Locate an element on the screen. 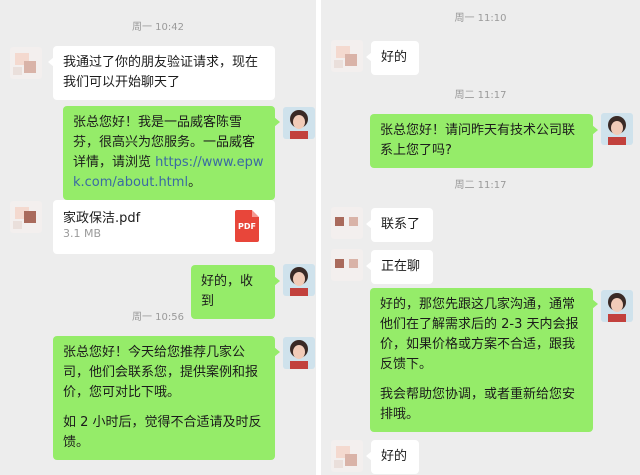 This screenshot has width=640, height=475. message-bubble-received: 我通过了你的朋友验证请求，现在我们可以开始聊天了 is located at coordinates (161, 73).